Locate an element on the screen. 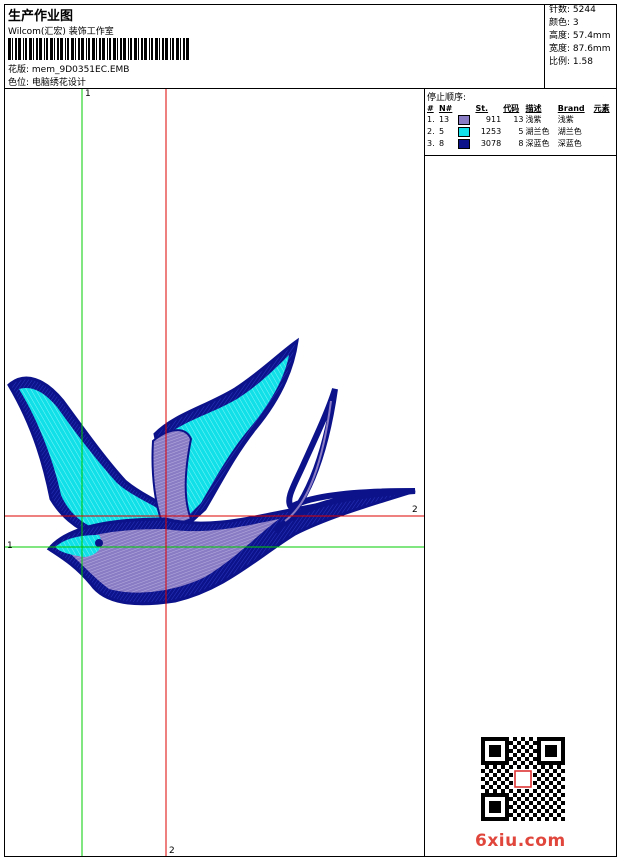  color-swatch-box is located at coordinates (464, 143).